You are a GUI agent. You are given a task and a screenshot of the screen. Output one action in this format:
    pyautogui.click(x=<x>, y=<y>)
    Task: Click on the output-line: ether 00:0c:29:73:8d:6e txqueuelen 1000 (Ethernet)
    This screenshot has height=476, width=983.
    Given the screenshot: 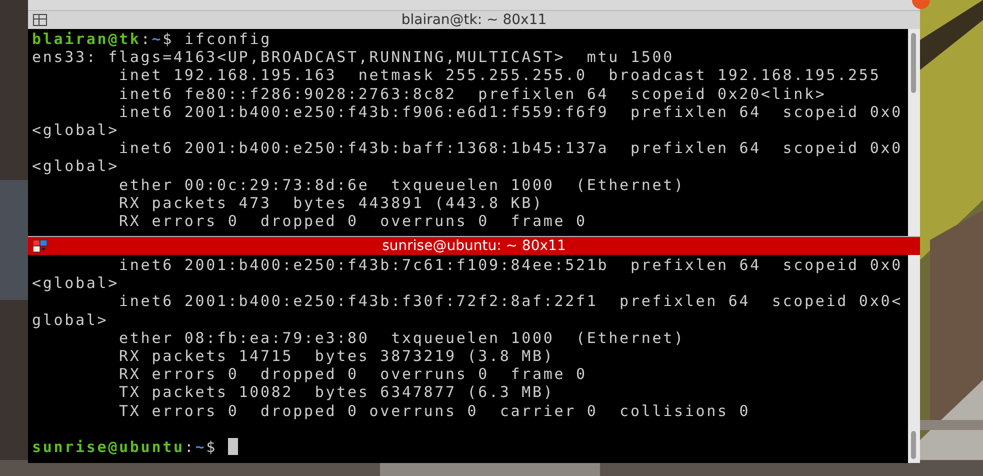 What is the action you would take?
    pyautogui.click(x=401, y=185)
    